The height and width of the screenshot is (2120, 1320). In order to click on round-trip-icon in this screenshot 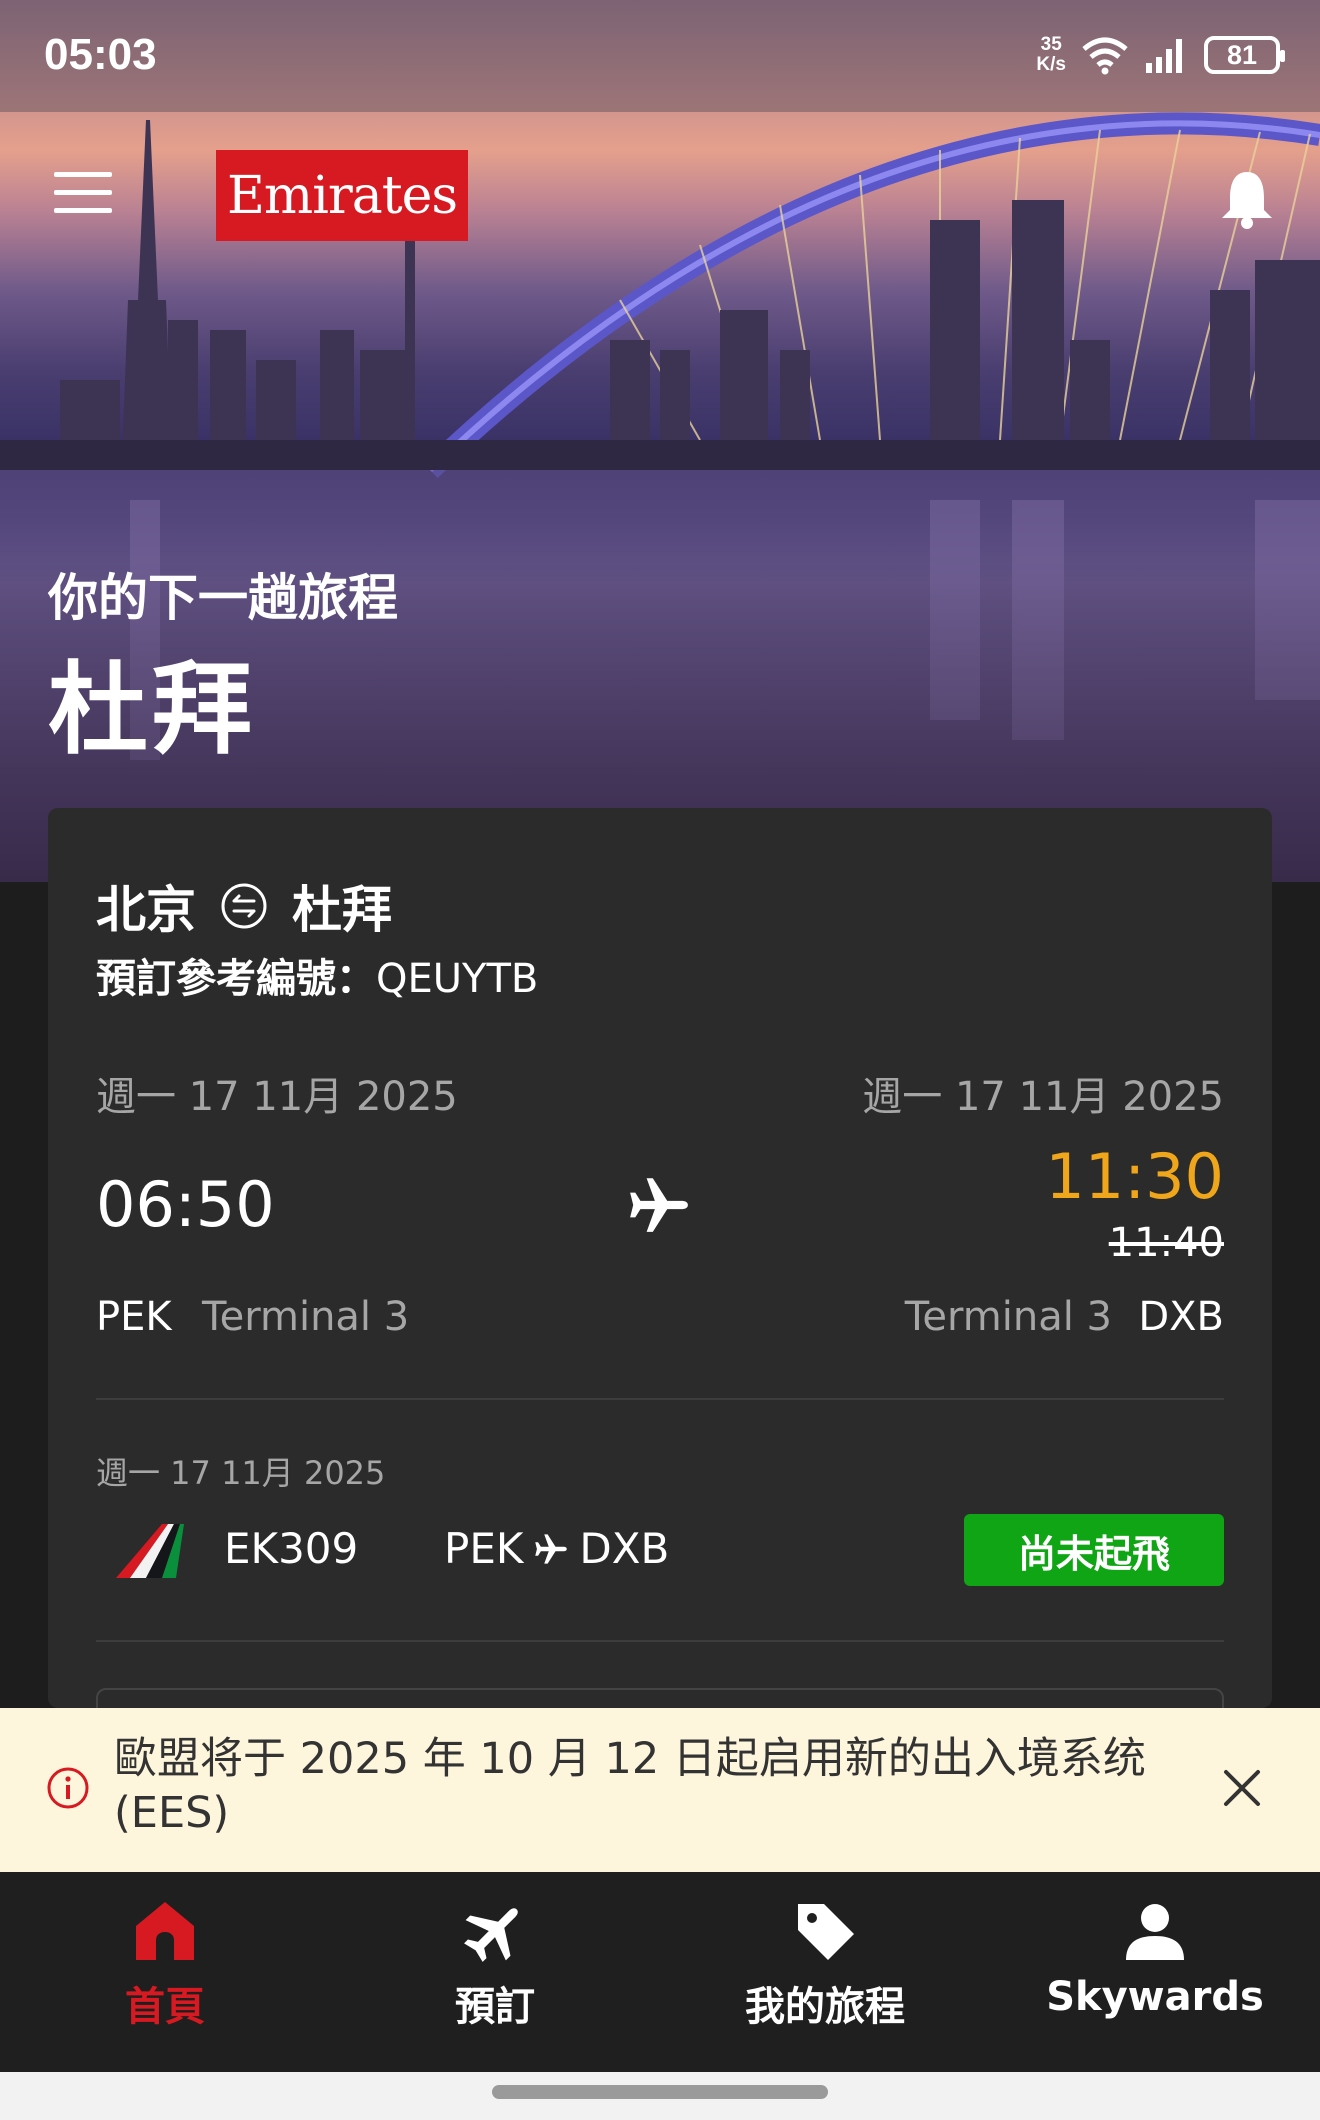, I will do `click(244, 906)`.